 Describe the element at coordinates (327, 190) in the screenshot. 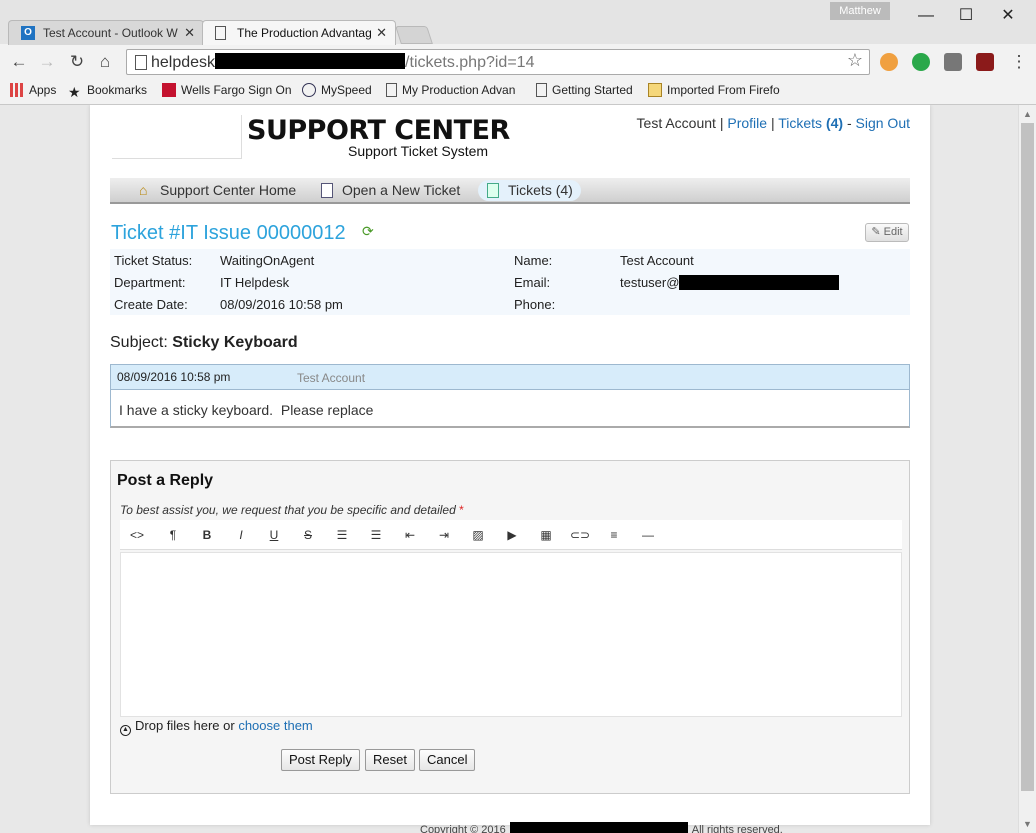

I see `new-ticket-icon` at that location.